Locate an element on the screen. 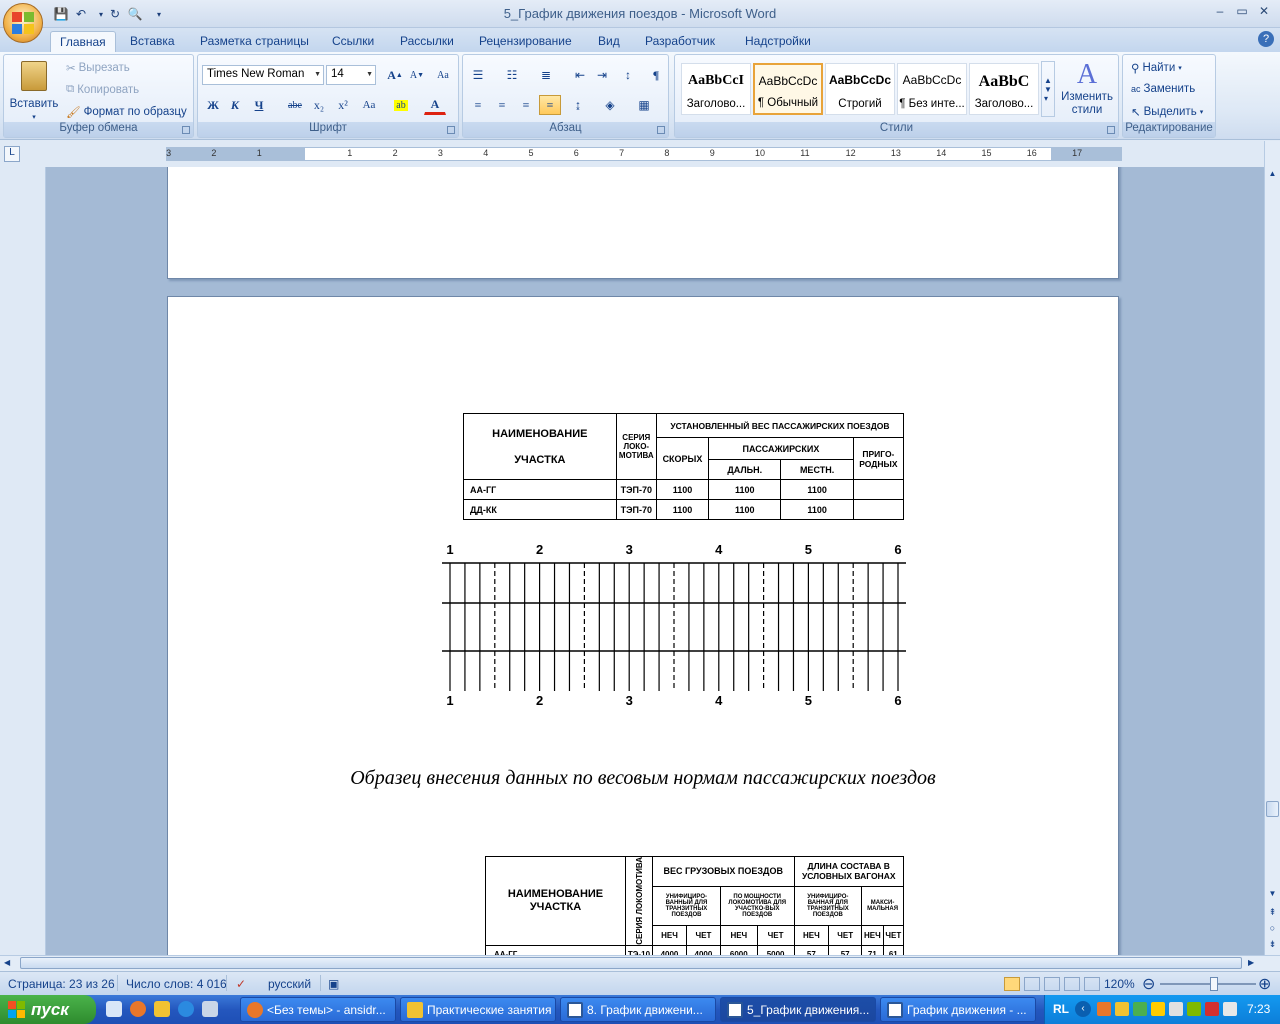 Image resolution: width=1280 pixels, height=1024 pixels. full-screen-reading-icon is located at coordinates (1032, 984).